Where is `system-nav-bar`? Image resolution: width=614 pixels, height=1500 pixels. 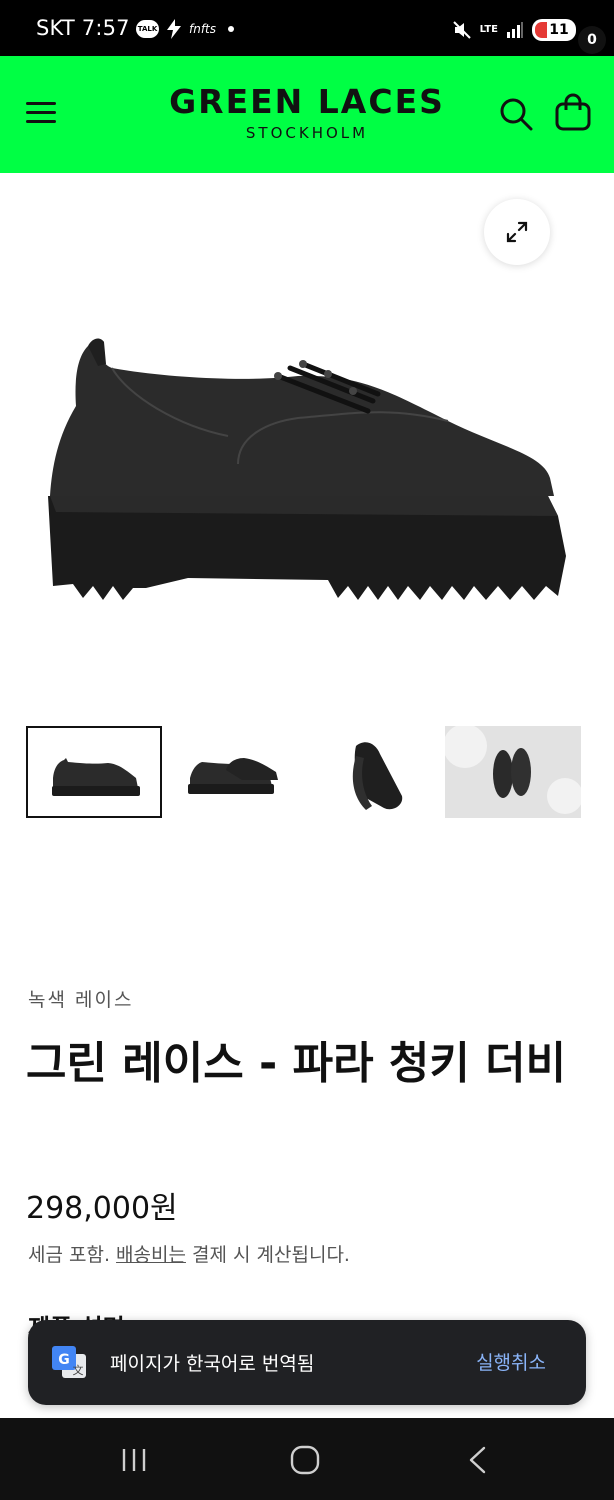 system-nav-bar is located at coordinates (307, 1459).